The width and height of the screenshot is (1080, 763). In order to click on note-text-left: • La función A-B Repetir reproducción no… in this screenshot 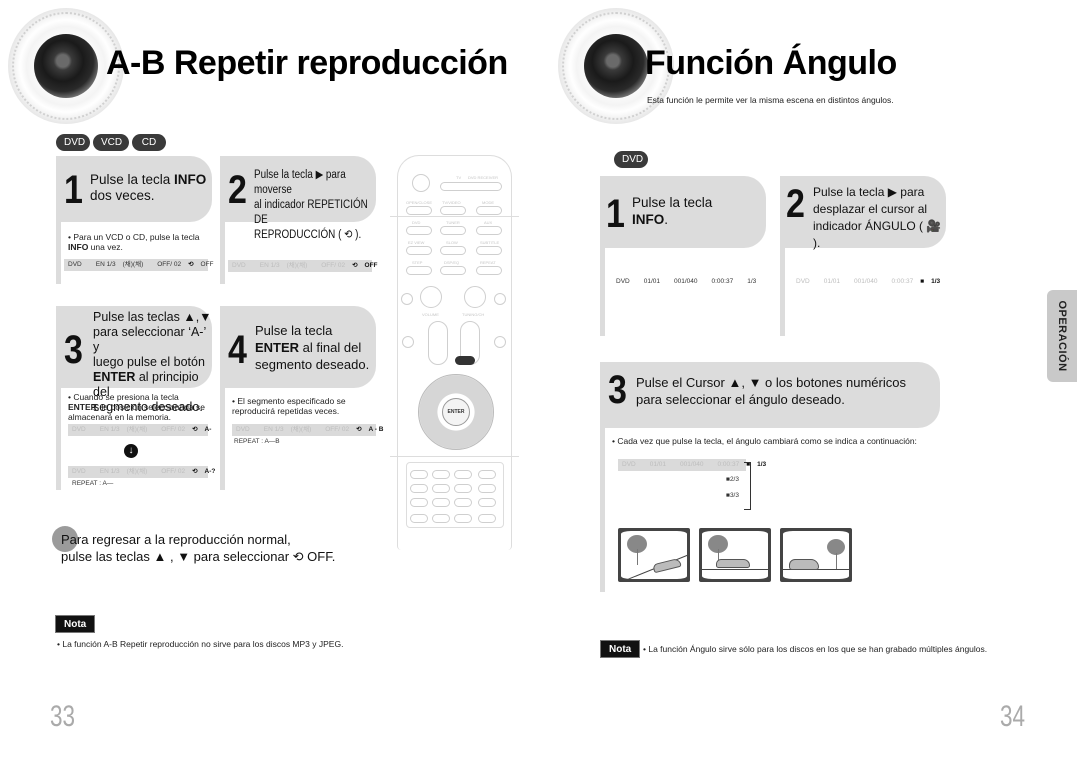, I will do `click(200, 644)`.